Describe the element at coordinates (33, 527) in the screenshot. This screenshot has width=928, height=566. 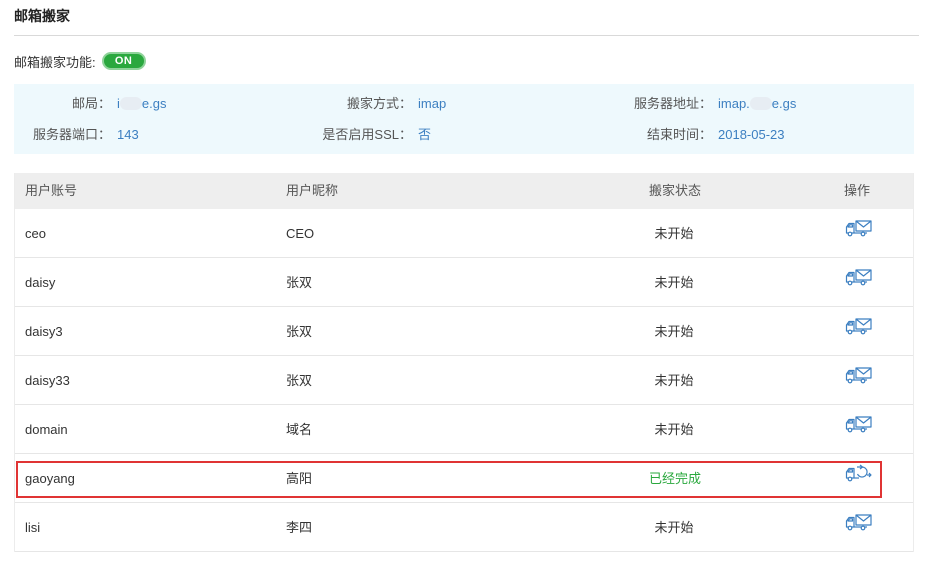
I see `cell-account: lisi` at that location.